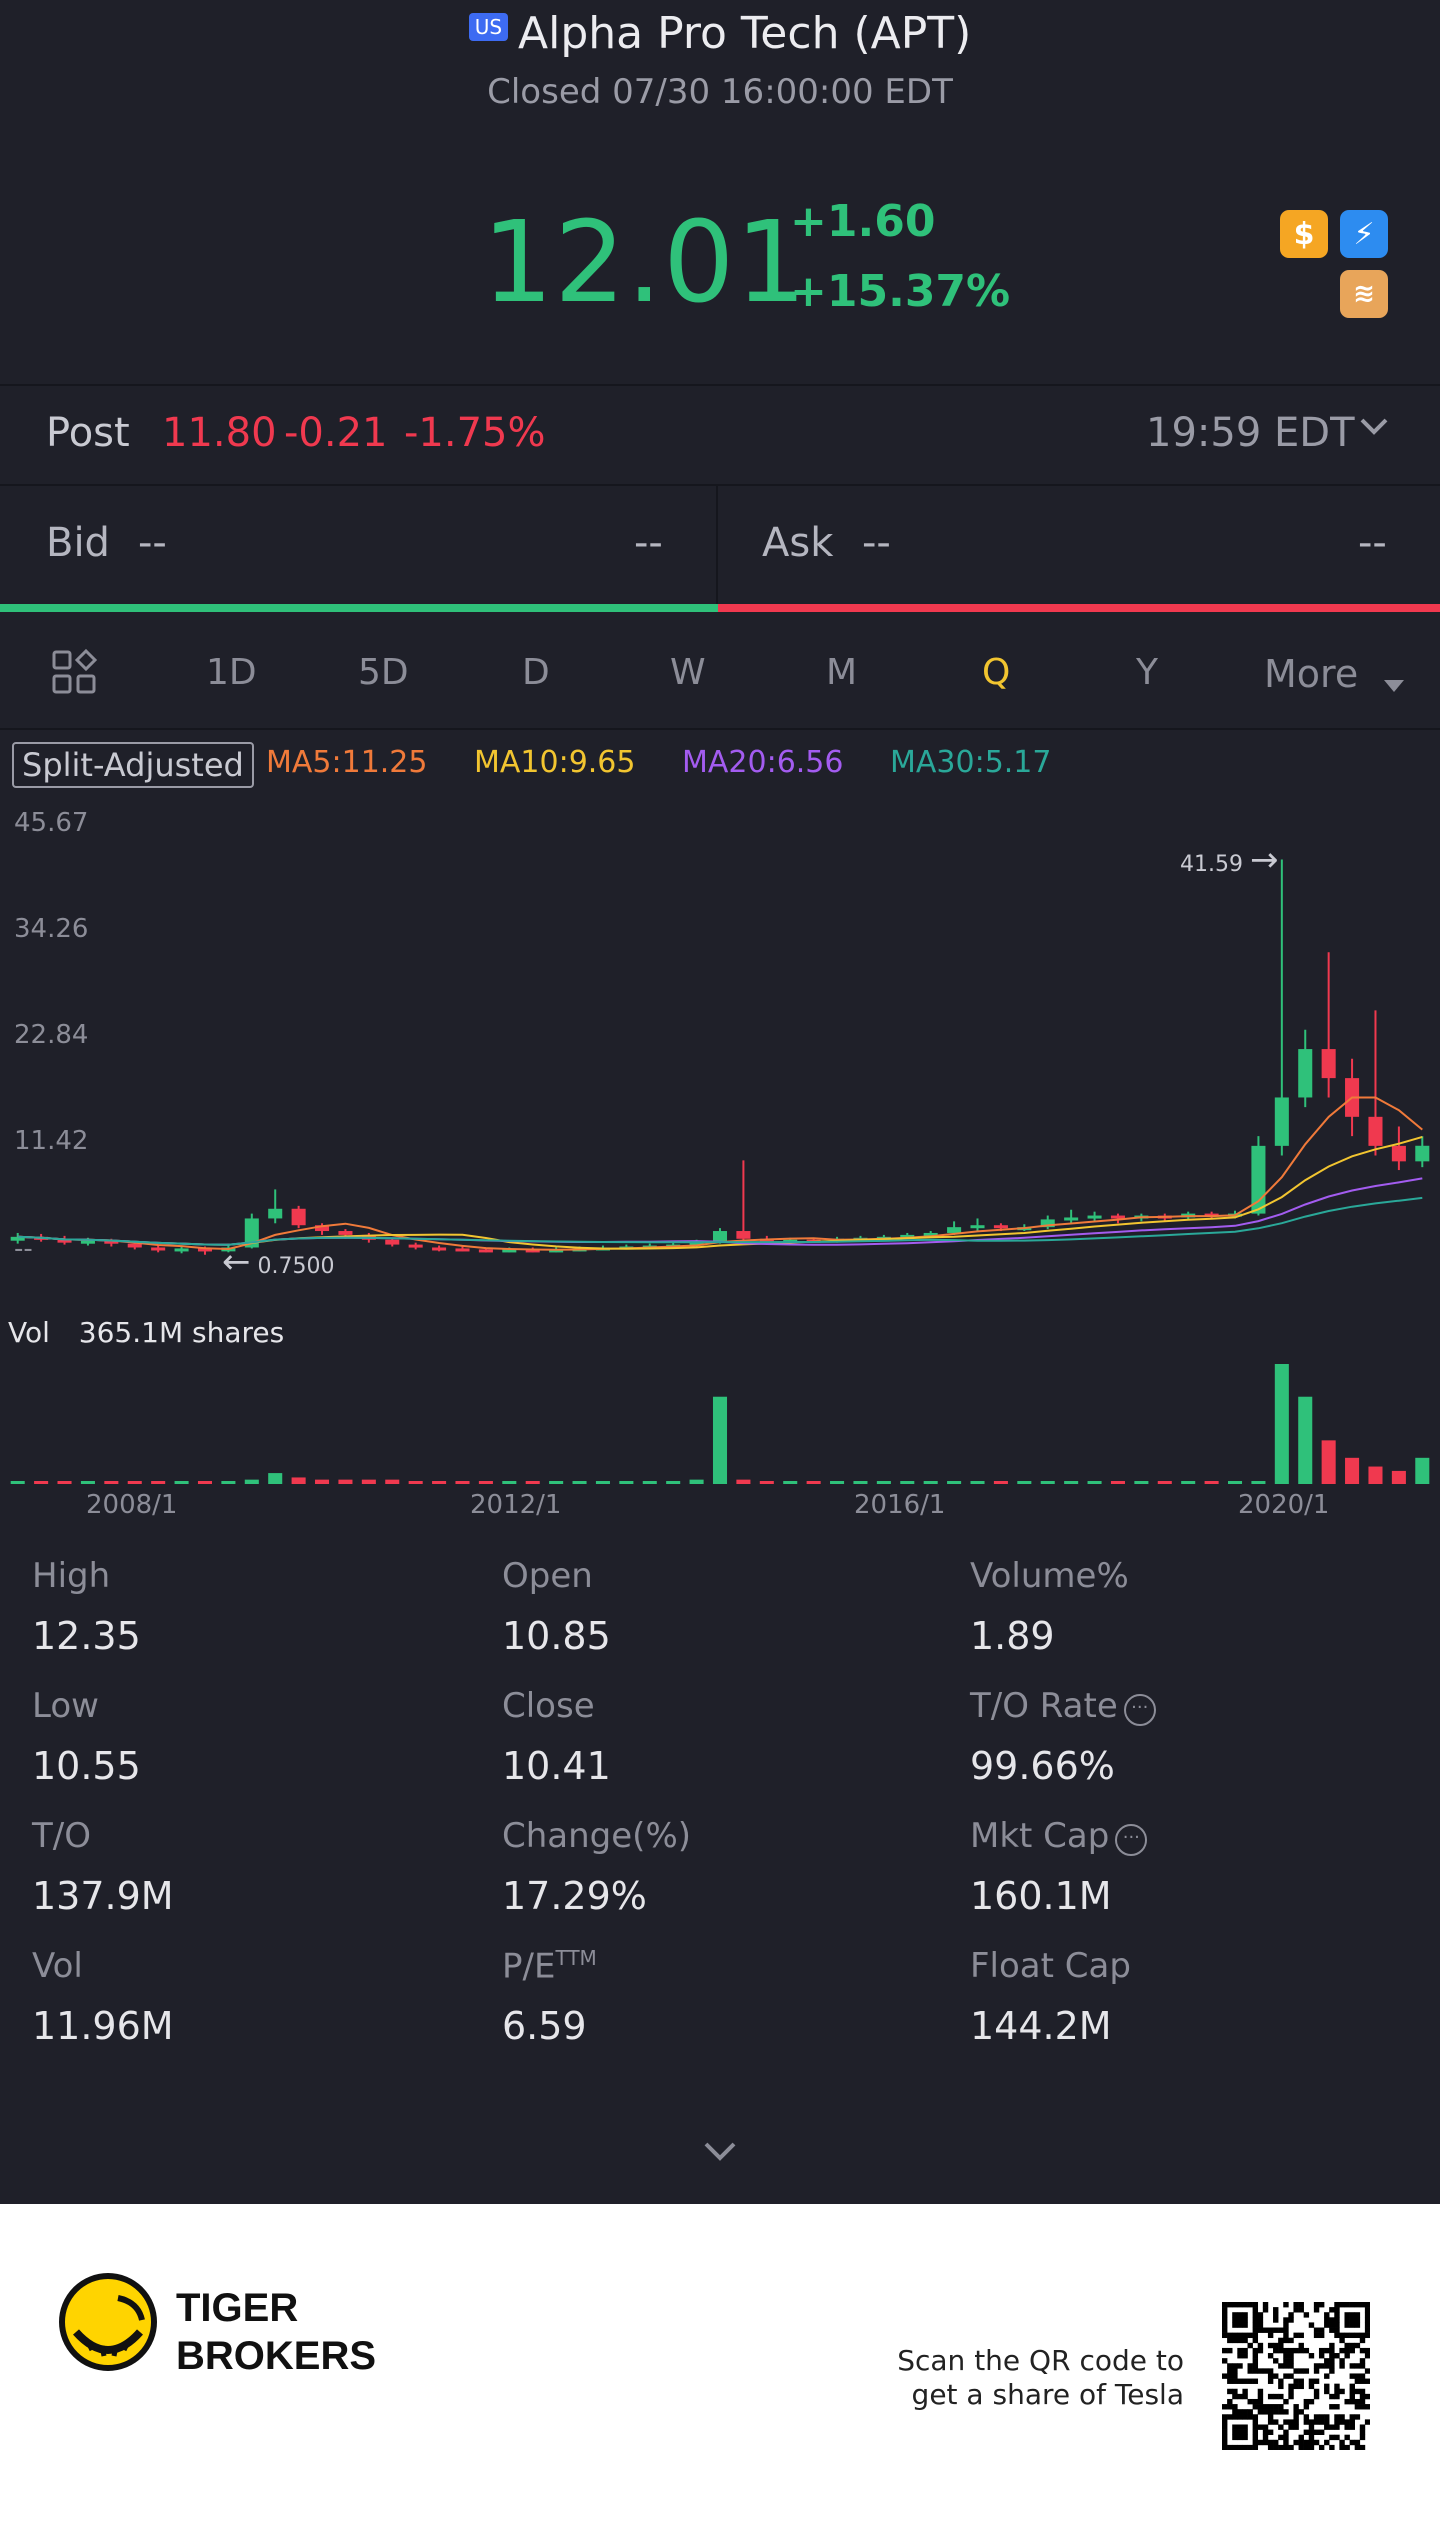 Image resolution: width=1440 pixels, height=2548 pixels. I want to click on high-marker: 41.59 →, so click(1229, 860).